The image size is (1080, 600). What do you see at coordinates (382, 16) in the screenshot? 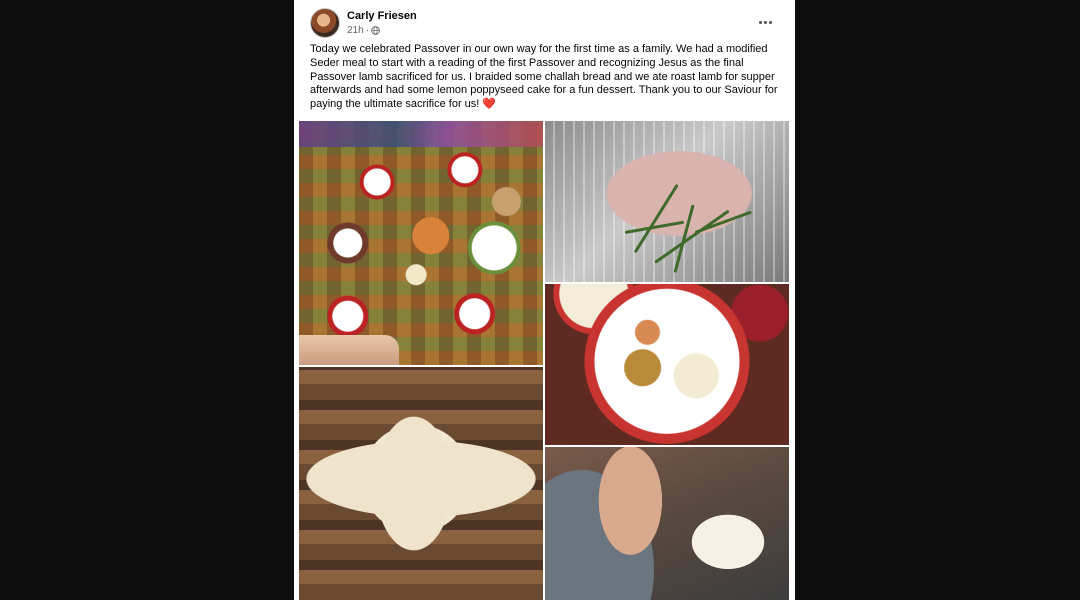
I see `author-name: Carly Friesen` at bounding box center [382, 16].